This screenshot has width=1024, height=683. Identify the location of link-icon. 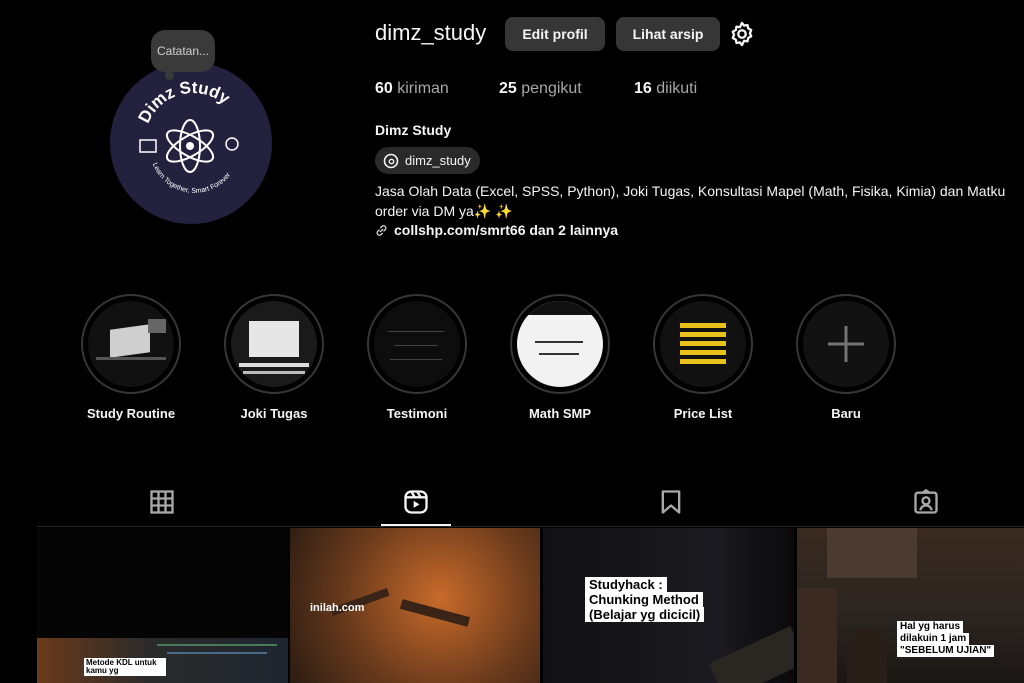
(381, 230).